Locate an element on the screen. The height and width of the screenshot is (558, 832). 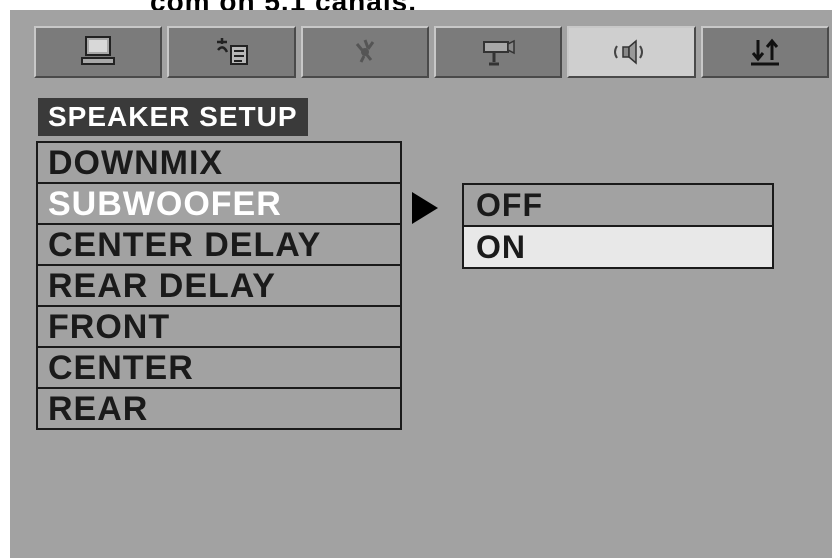
menu-item-rear: REAR is located at coordinates (219, 409).